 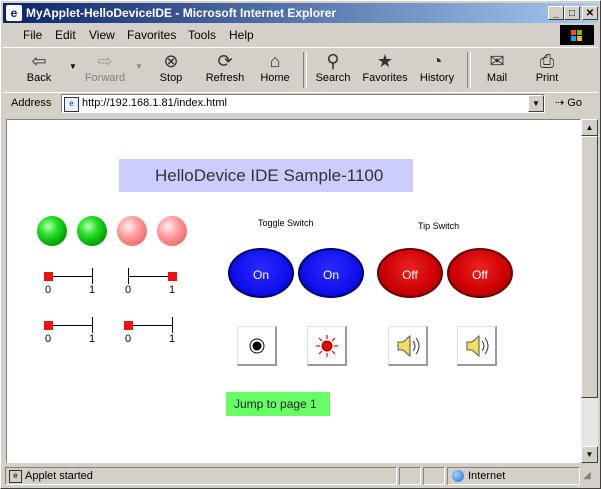 I want to click on print-button: ⎙ Print, so click(x=547, y=70).